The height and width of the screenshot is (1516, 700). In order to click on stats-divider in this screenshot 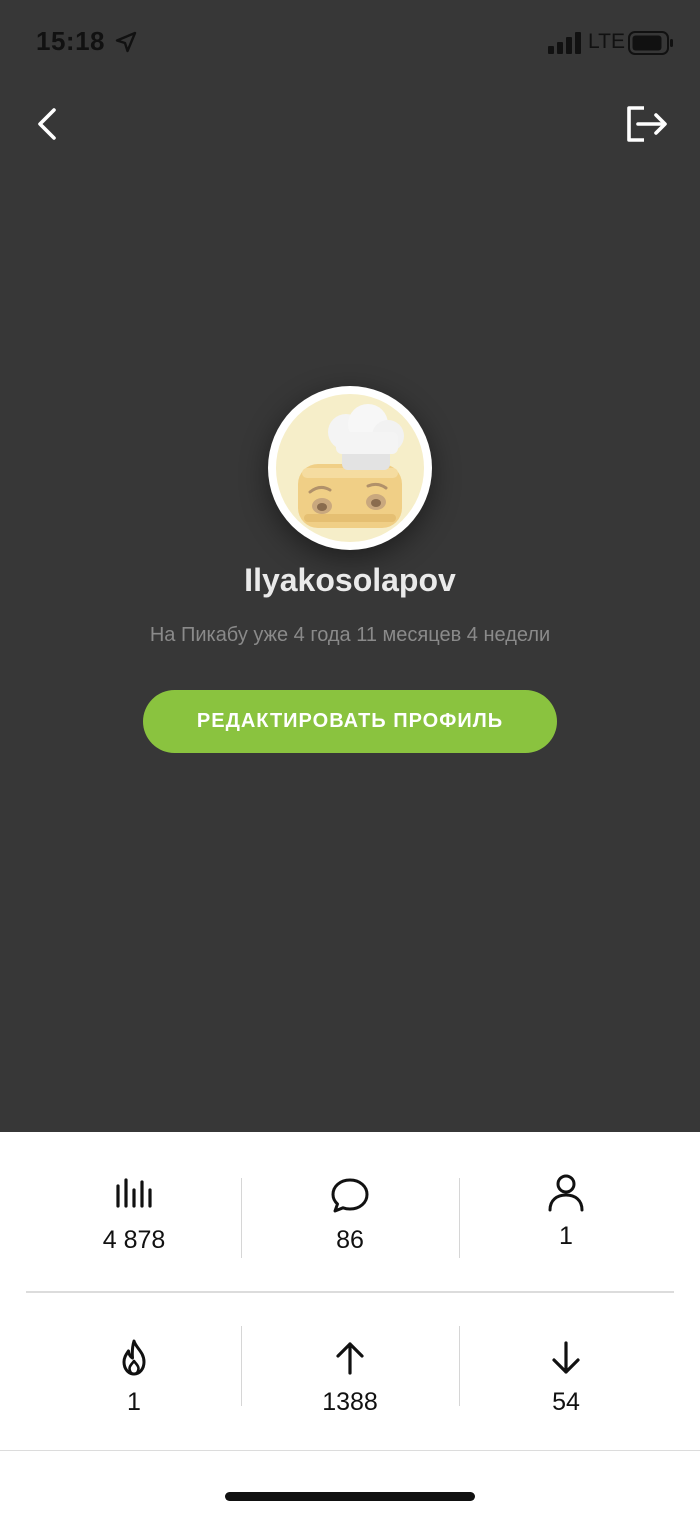, I will do `click(350, 1292)`.